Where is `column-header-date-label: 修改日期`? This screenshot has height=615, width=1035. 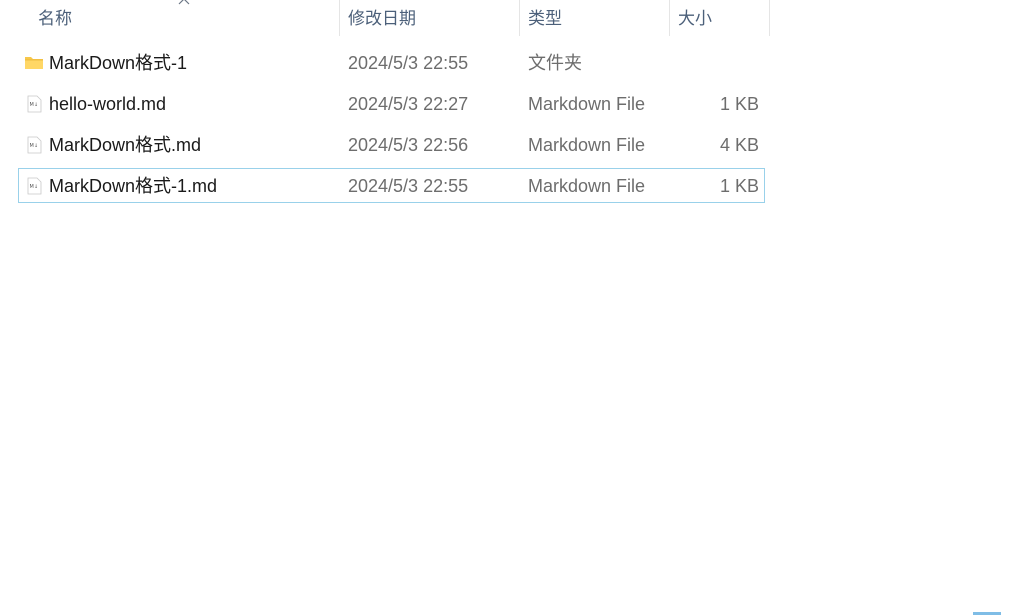 column-header-date-label: 修改日期 is located at coordinates (382, 18).